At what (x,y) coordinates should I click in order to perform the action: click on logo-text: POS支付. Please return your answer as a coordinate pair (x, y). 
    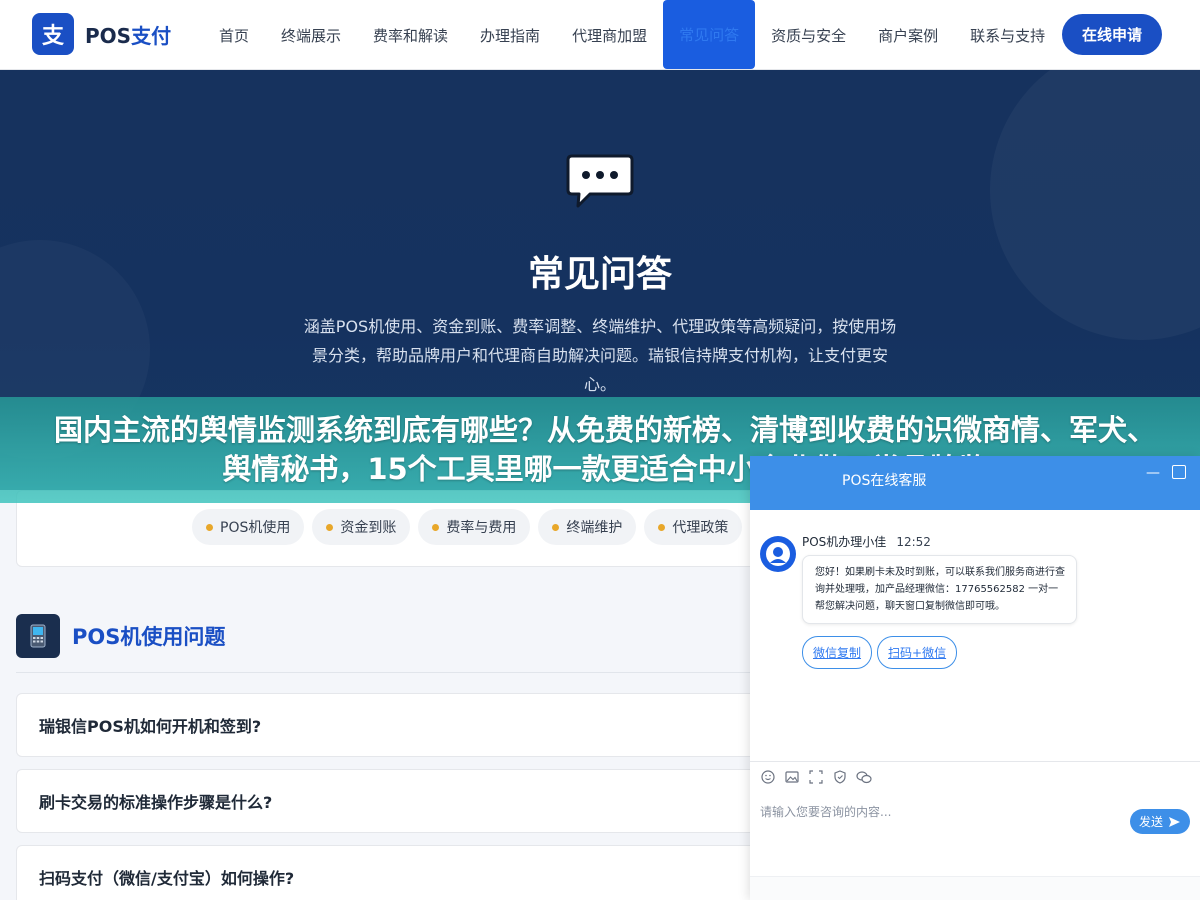
    Looking at the image, I should click on (128, 35).